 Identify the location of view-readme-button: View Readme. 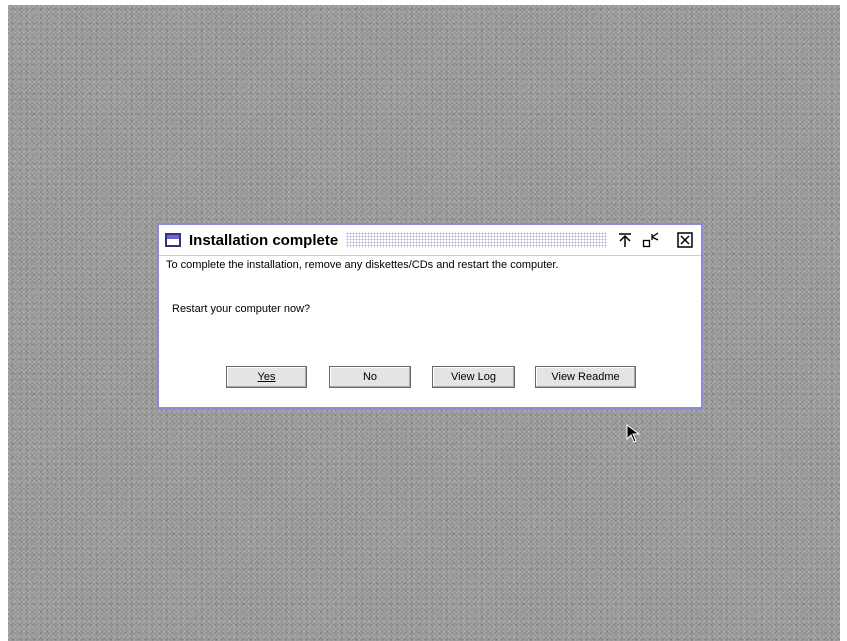
(585, 377).